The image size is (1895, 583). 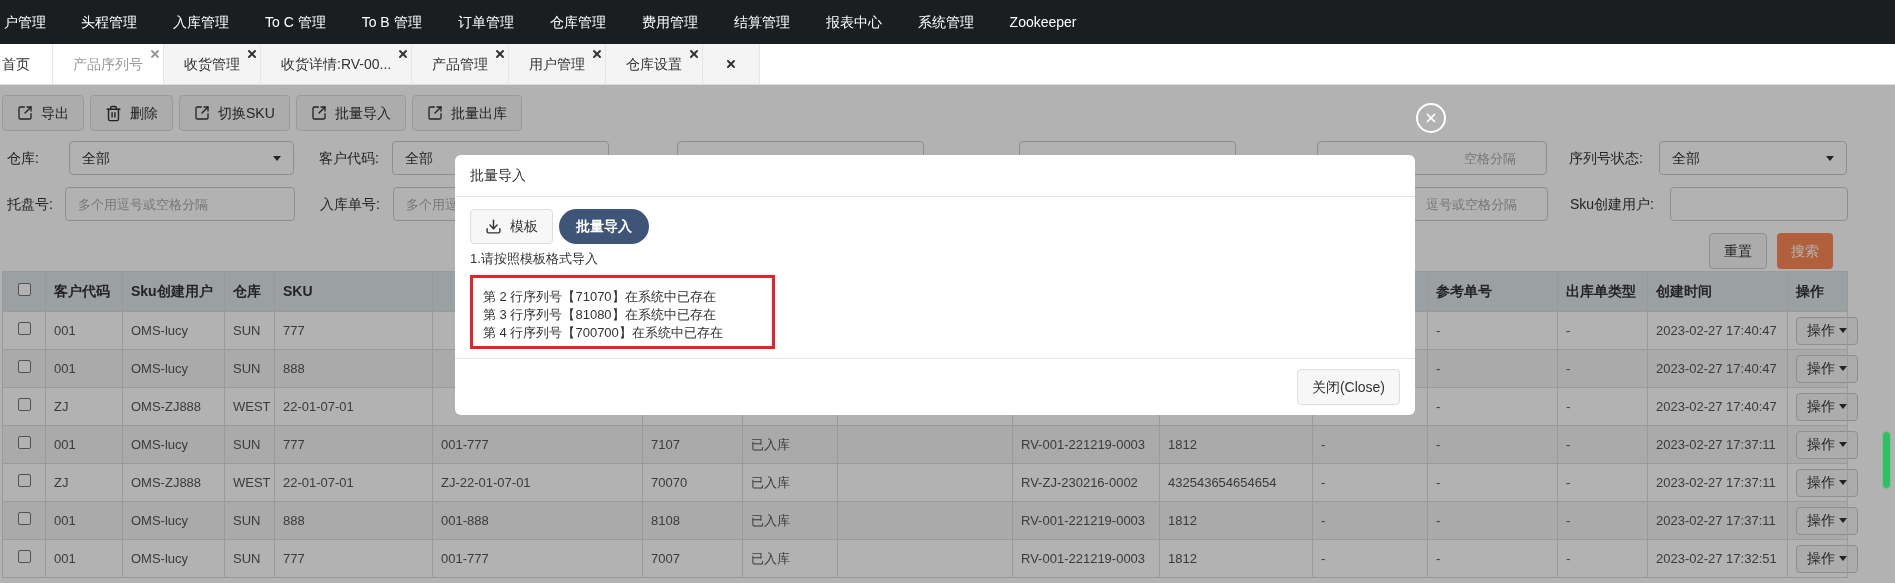 What do you see at coordinates (1810, 291) in the screenshot?
I see `column-header: 操作` at bounding box center [1810, 291].